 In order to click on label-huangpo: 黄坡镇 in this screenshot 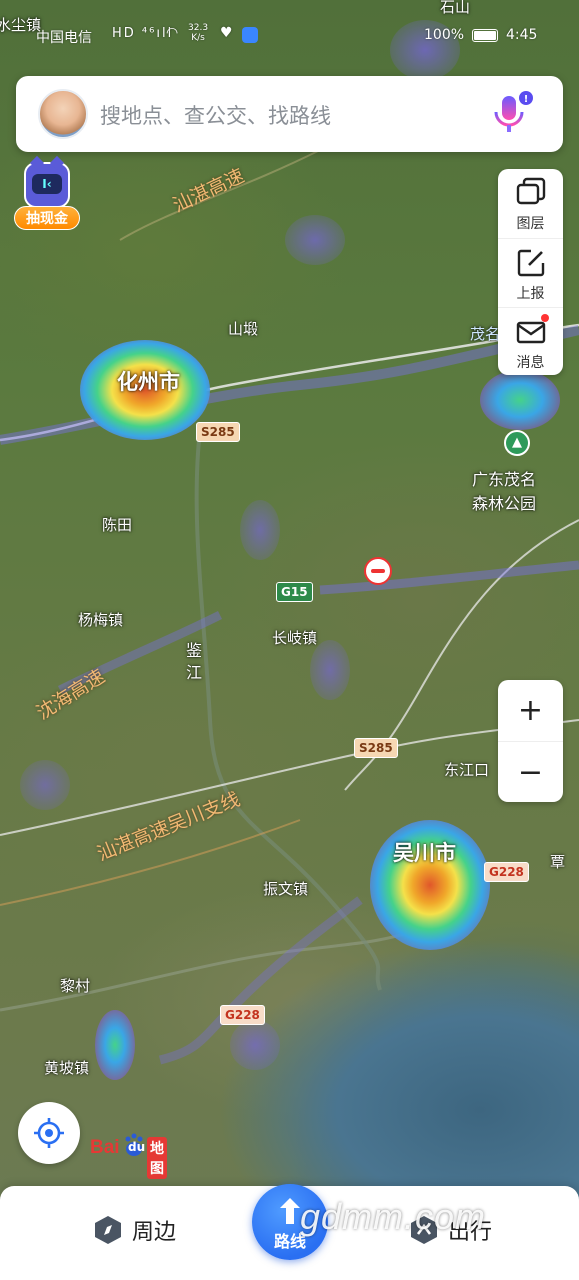, I will do `click(66, 1067)`.